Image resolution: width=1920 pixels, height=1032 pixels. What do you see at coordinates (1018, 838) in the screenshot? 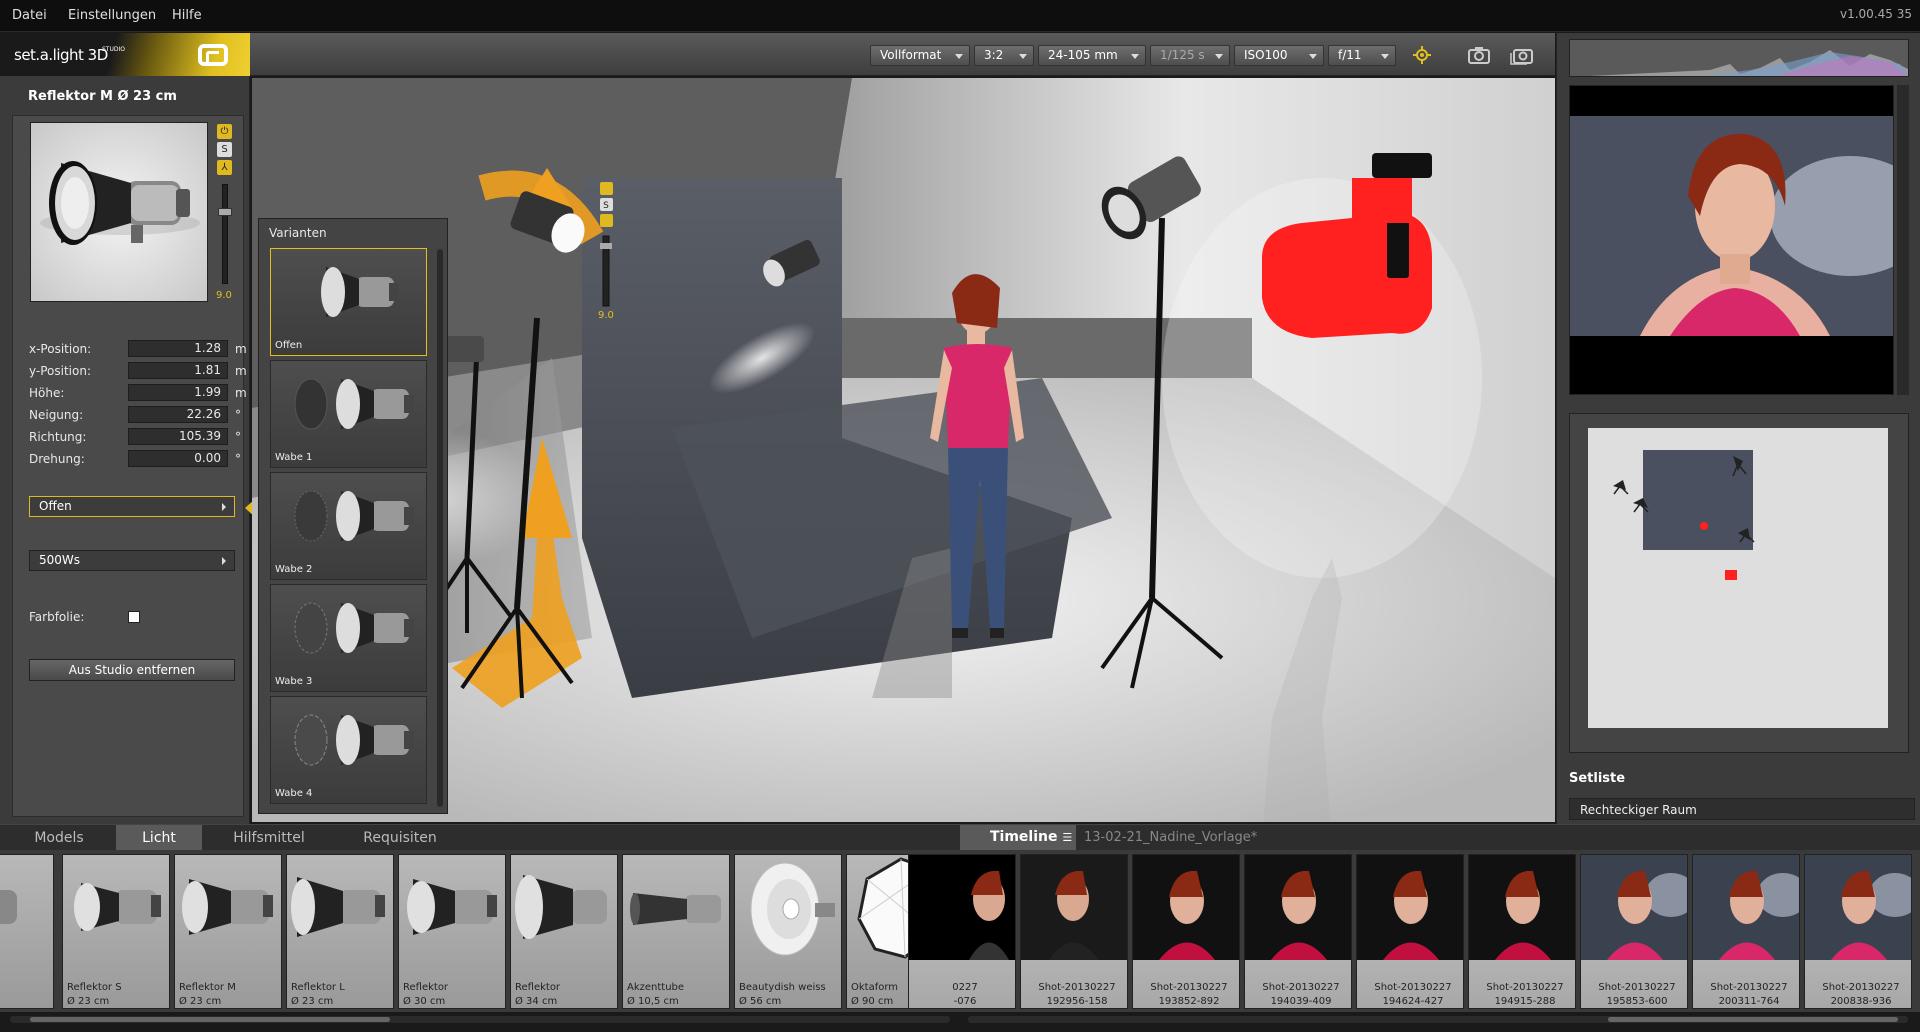
I see `tab-timeline: Timeline ☰` at bounding box center [1018, 838].